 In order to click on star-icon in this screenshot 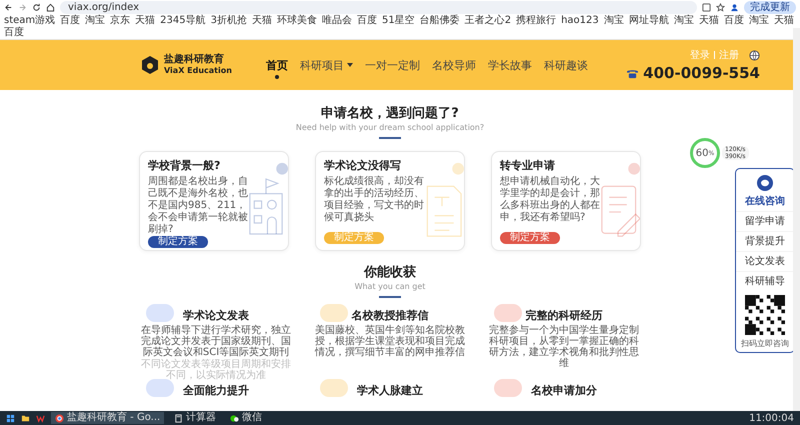, I will do `click(720, 7)`.